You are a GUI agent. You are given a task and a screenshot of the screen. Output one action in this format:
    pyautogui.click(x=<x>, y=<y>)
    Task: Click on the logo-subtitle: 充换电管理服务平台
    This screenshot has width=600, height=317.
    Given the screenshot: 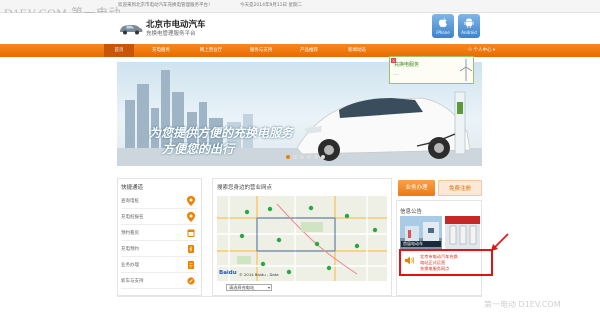 What is the action you would take?
    pyautogui.click(x=171, y=34)
    